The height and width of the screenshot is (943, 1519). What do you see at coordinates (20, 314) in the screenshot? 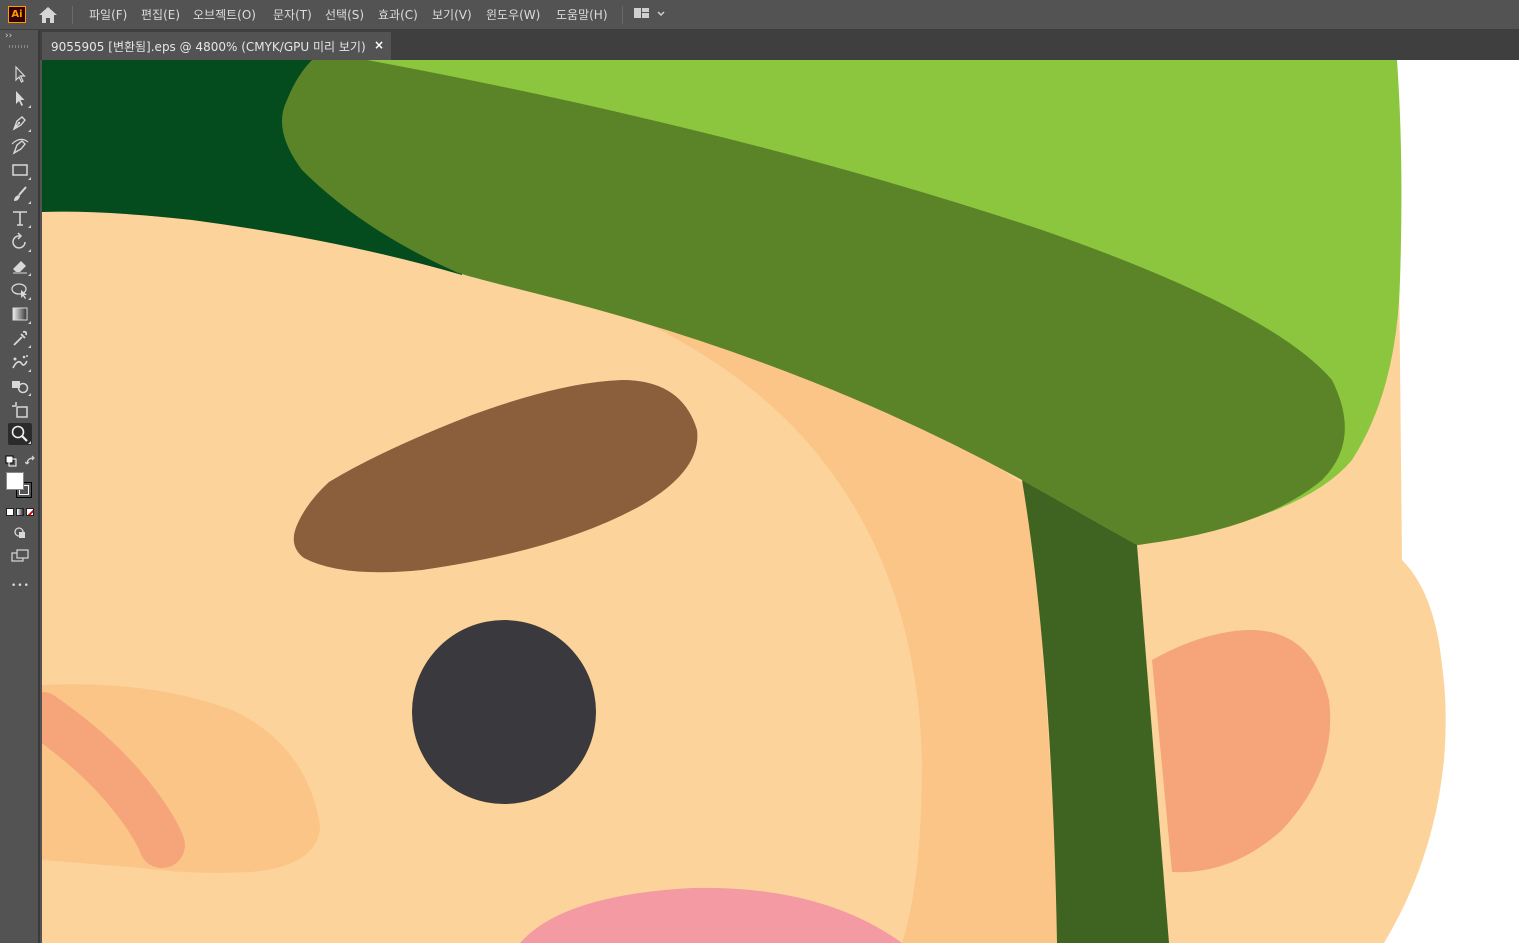
I see `gradient-tool-icon` at bounding box center [20, 314].